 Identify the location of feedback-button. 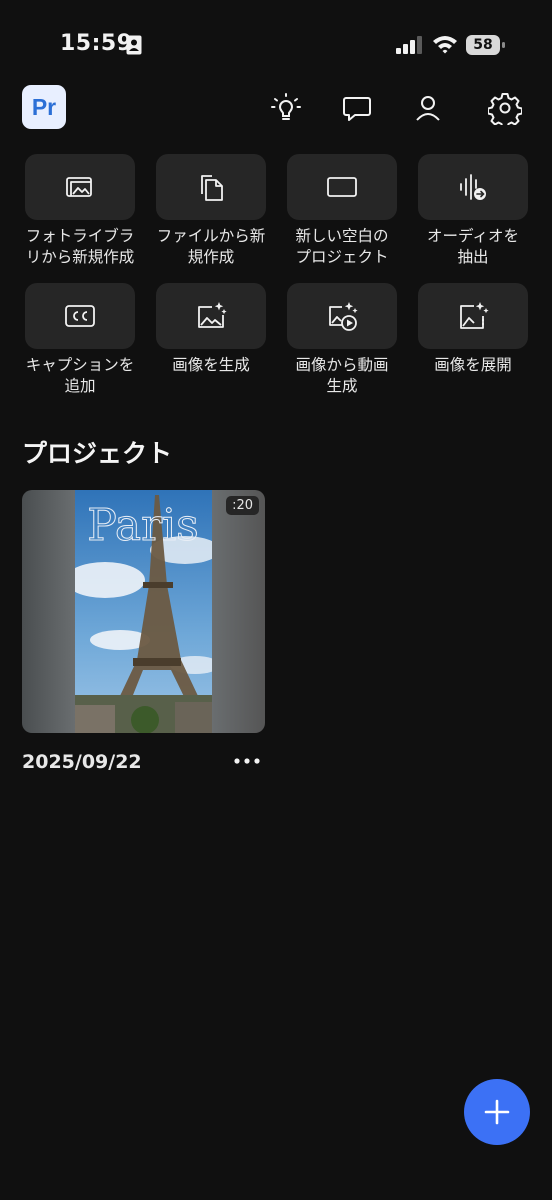
(357, 108).